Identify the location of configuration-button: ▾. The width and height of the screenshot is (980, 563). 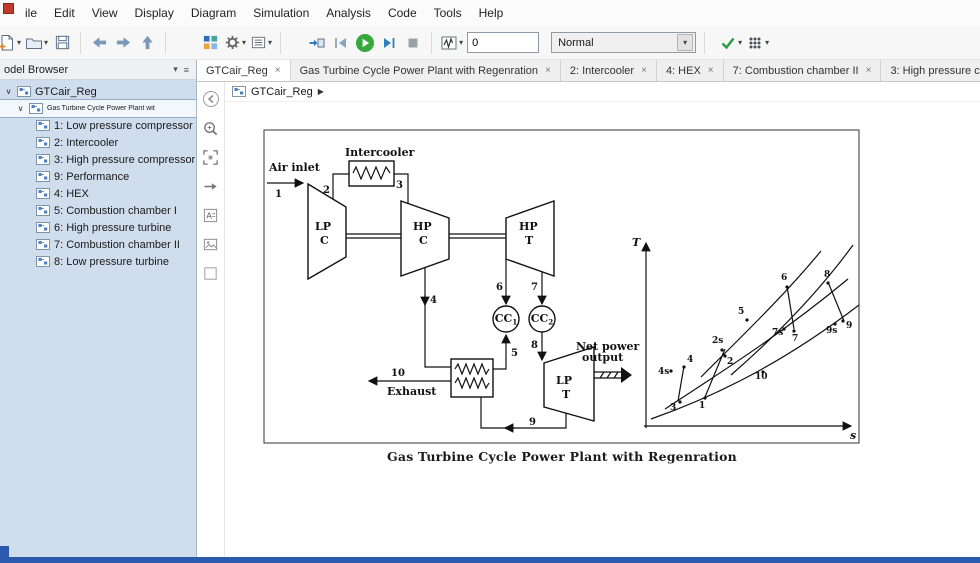
(261, 43).